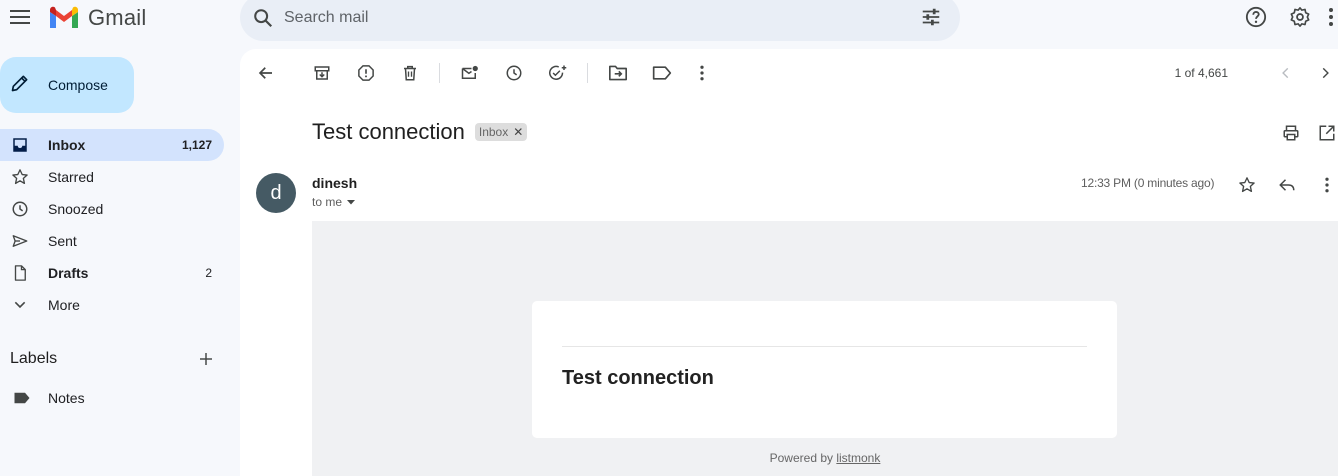 The width and height of the screenshot is (1338, 476). What do you see at coordinates (518, 132) in the screenshot?
I see `remove-label-icon: ✕` at bounding box center [518, 132].